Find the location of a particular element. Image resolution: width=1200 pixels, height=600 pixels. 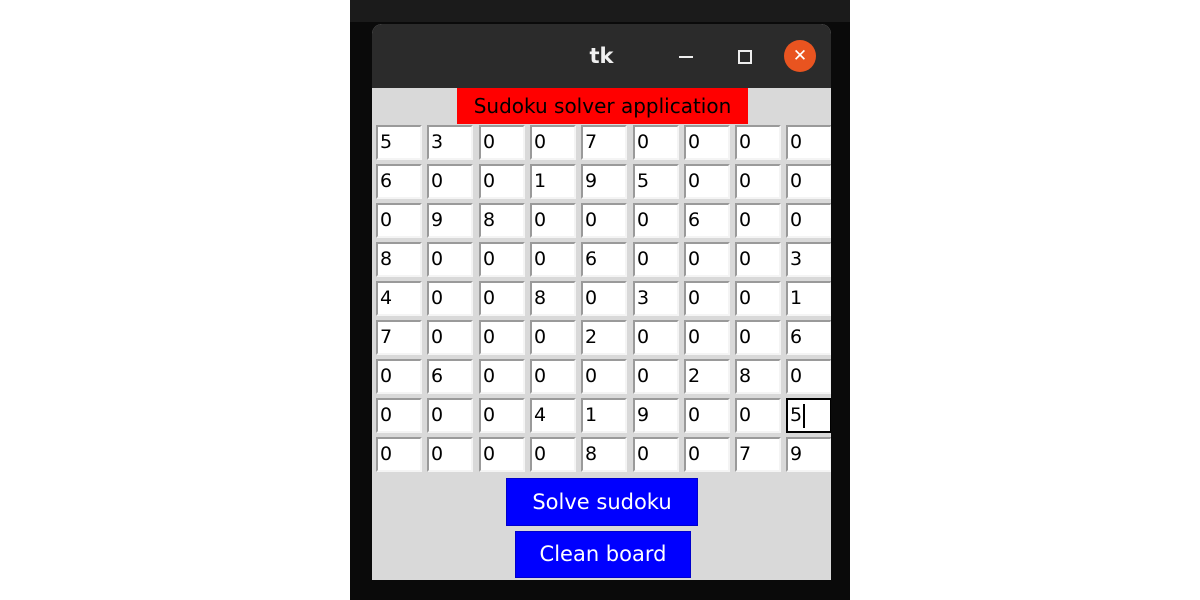

close-button: ✕ is located at coordinates (800, 56).